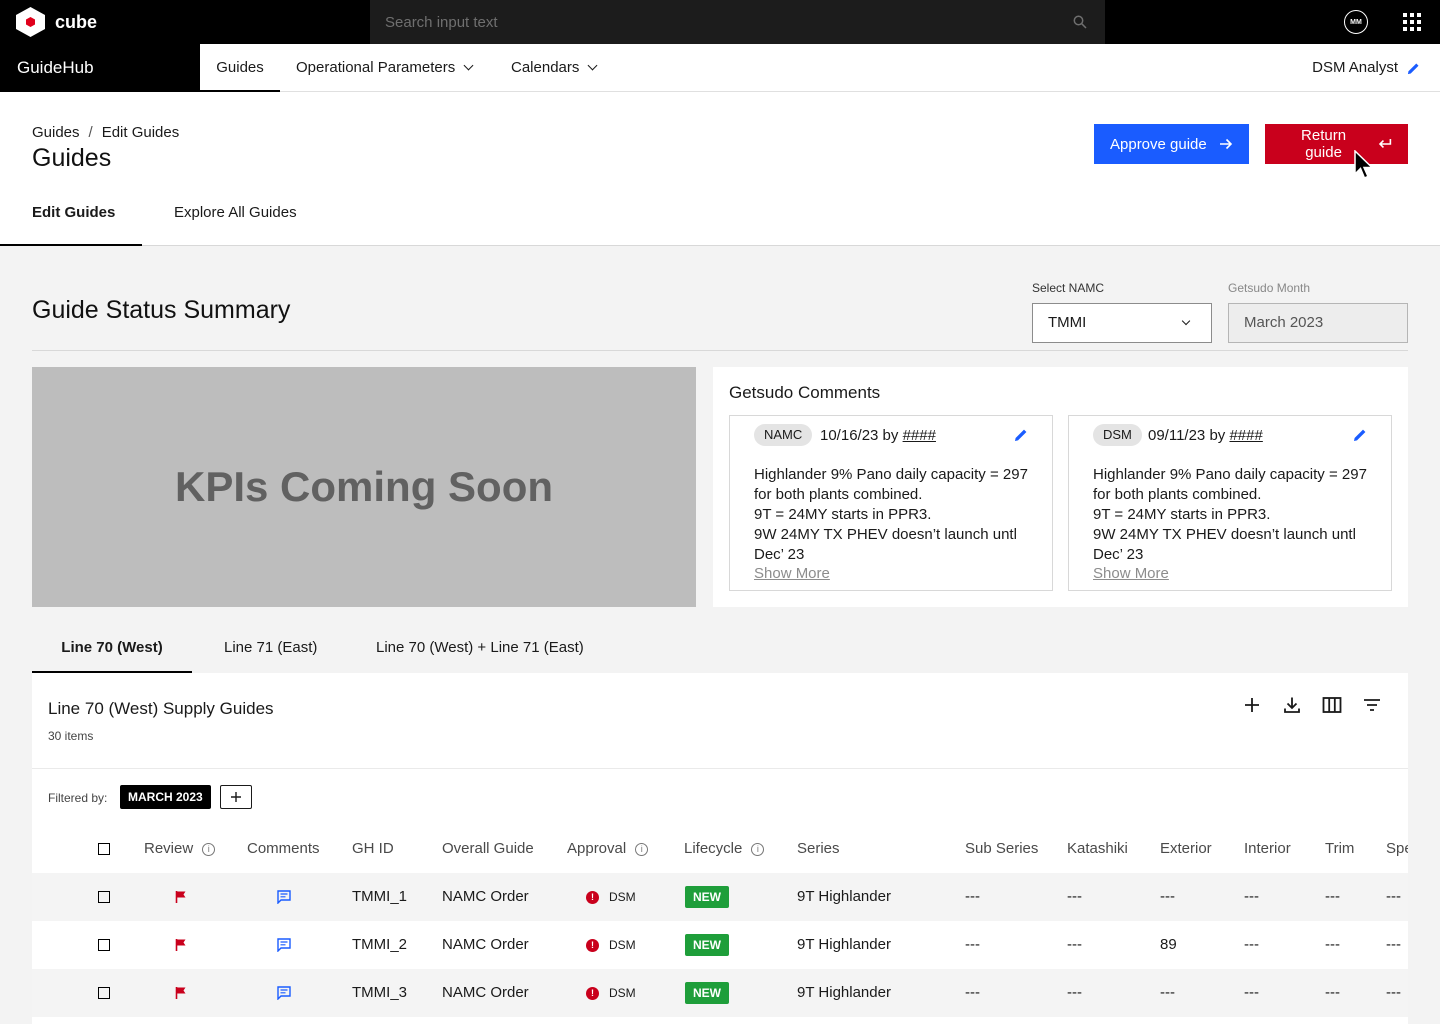 The width and height of the screenshot is (1440, 1024). I want to click on kpi-placeholder: KPIs Coming Soon, so click(364, 487).